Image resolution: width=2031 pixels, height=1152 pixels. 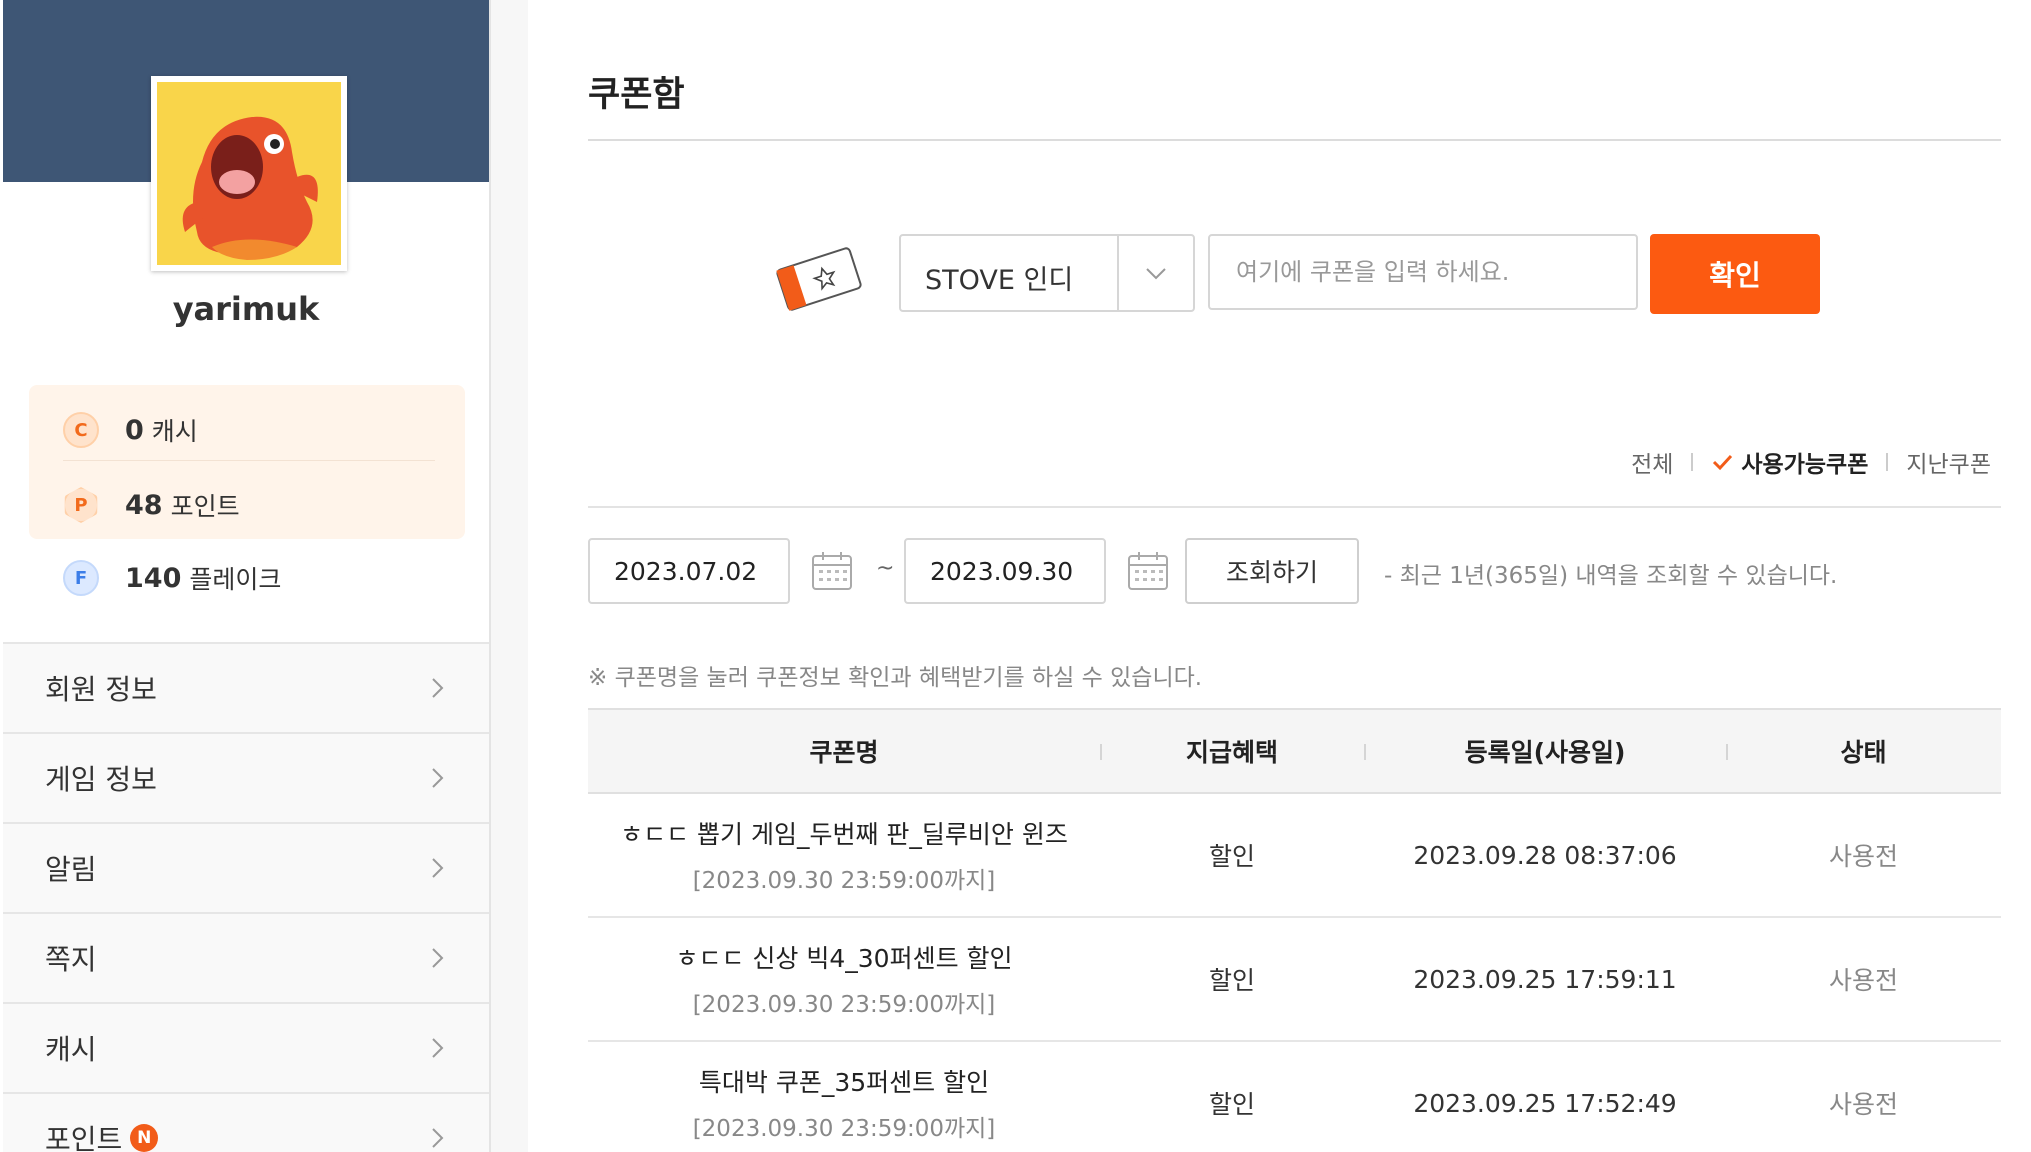 What do you see at coordinates (81, 430) in the screenshot?
I see `cash-icon: C` at bounding box center [81, 430].